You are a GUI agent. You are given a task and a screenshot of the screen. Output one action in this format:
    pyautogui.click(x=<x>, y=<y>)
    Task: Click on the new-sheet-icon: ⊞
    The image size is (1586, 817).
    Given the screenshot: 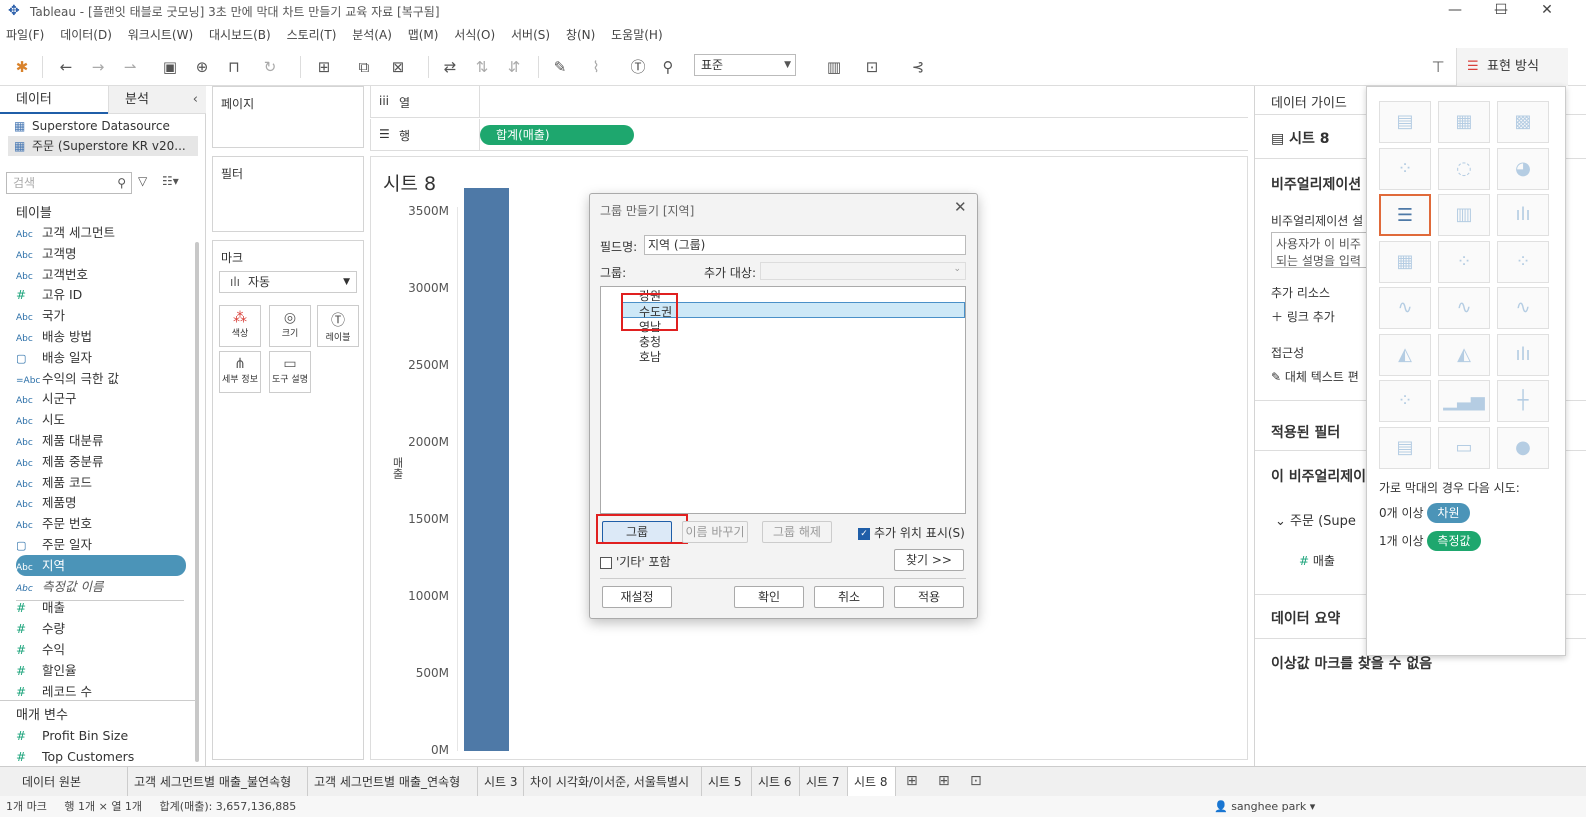 What is the action you would take?
    pyautogui.click(x=912, y=781)
    